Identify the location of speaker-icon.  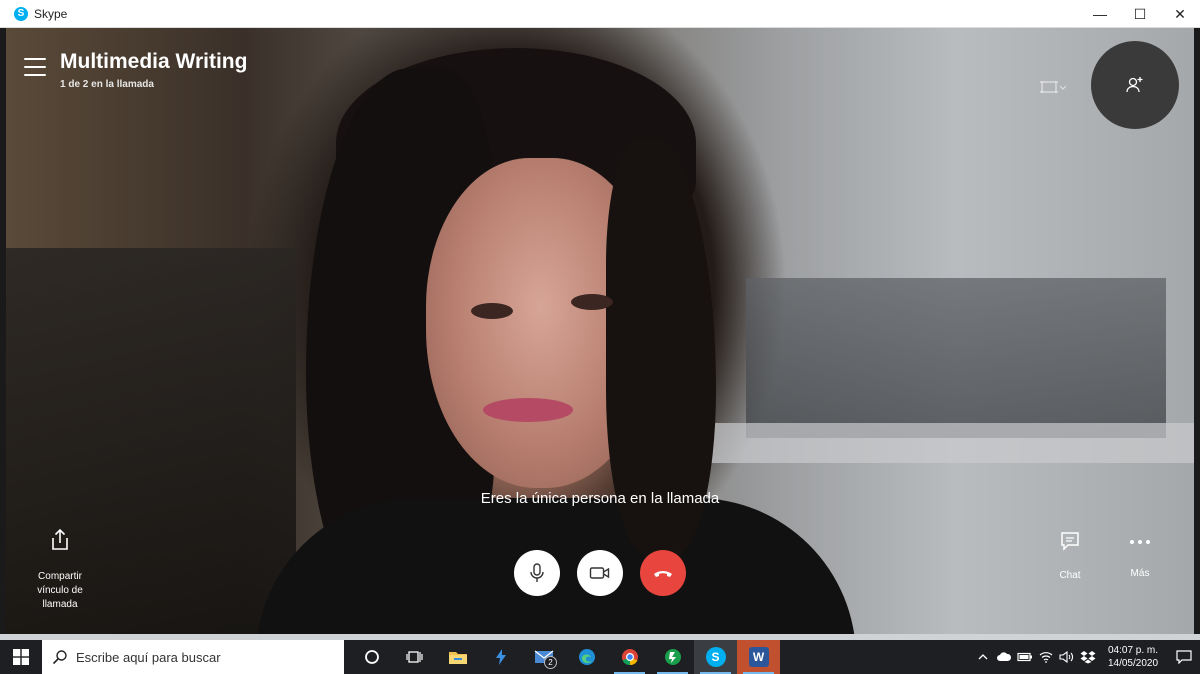
(1065, 657).